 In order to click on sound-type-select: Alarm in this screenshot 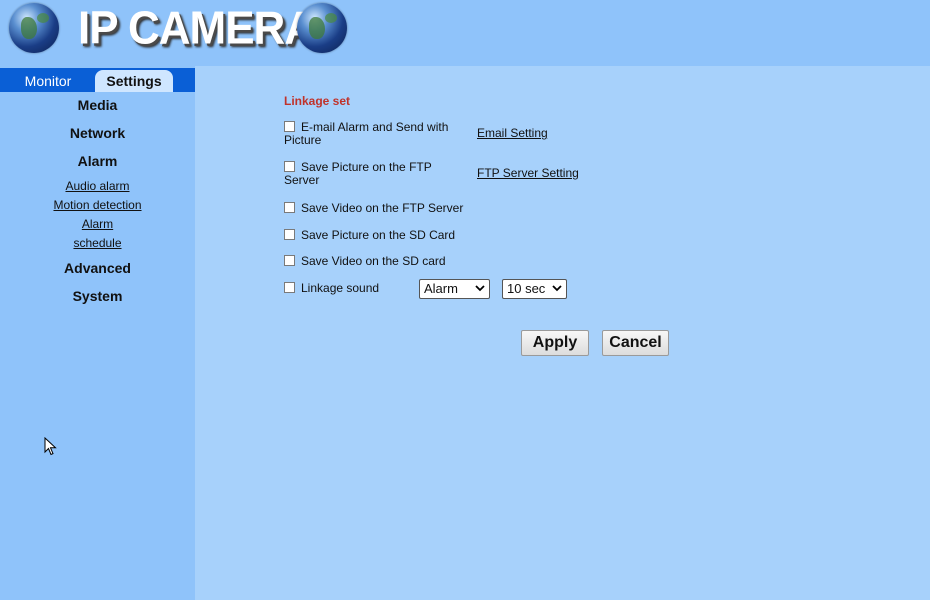, I will do `click(454, 289)`.